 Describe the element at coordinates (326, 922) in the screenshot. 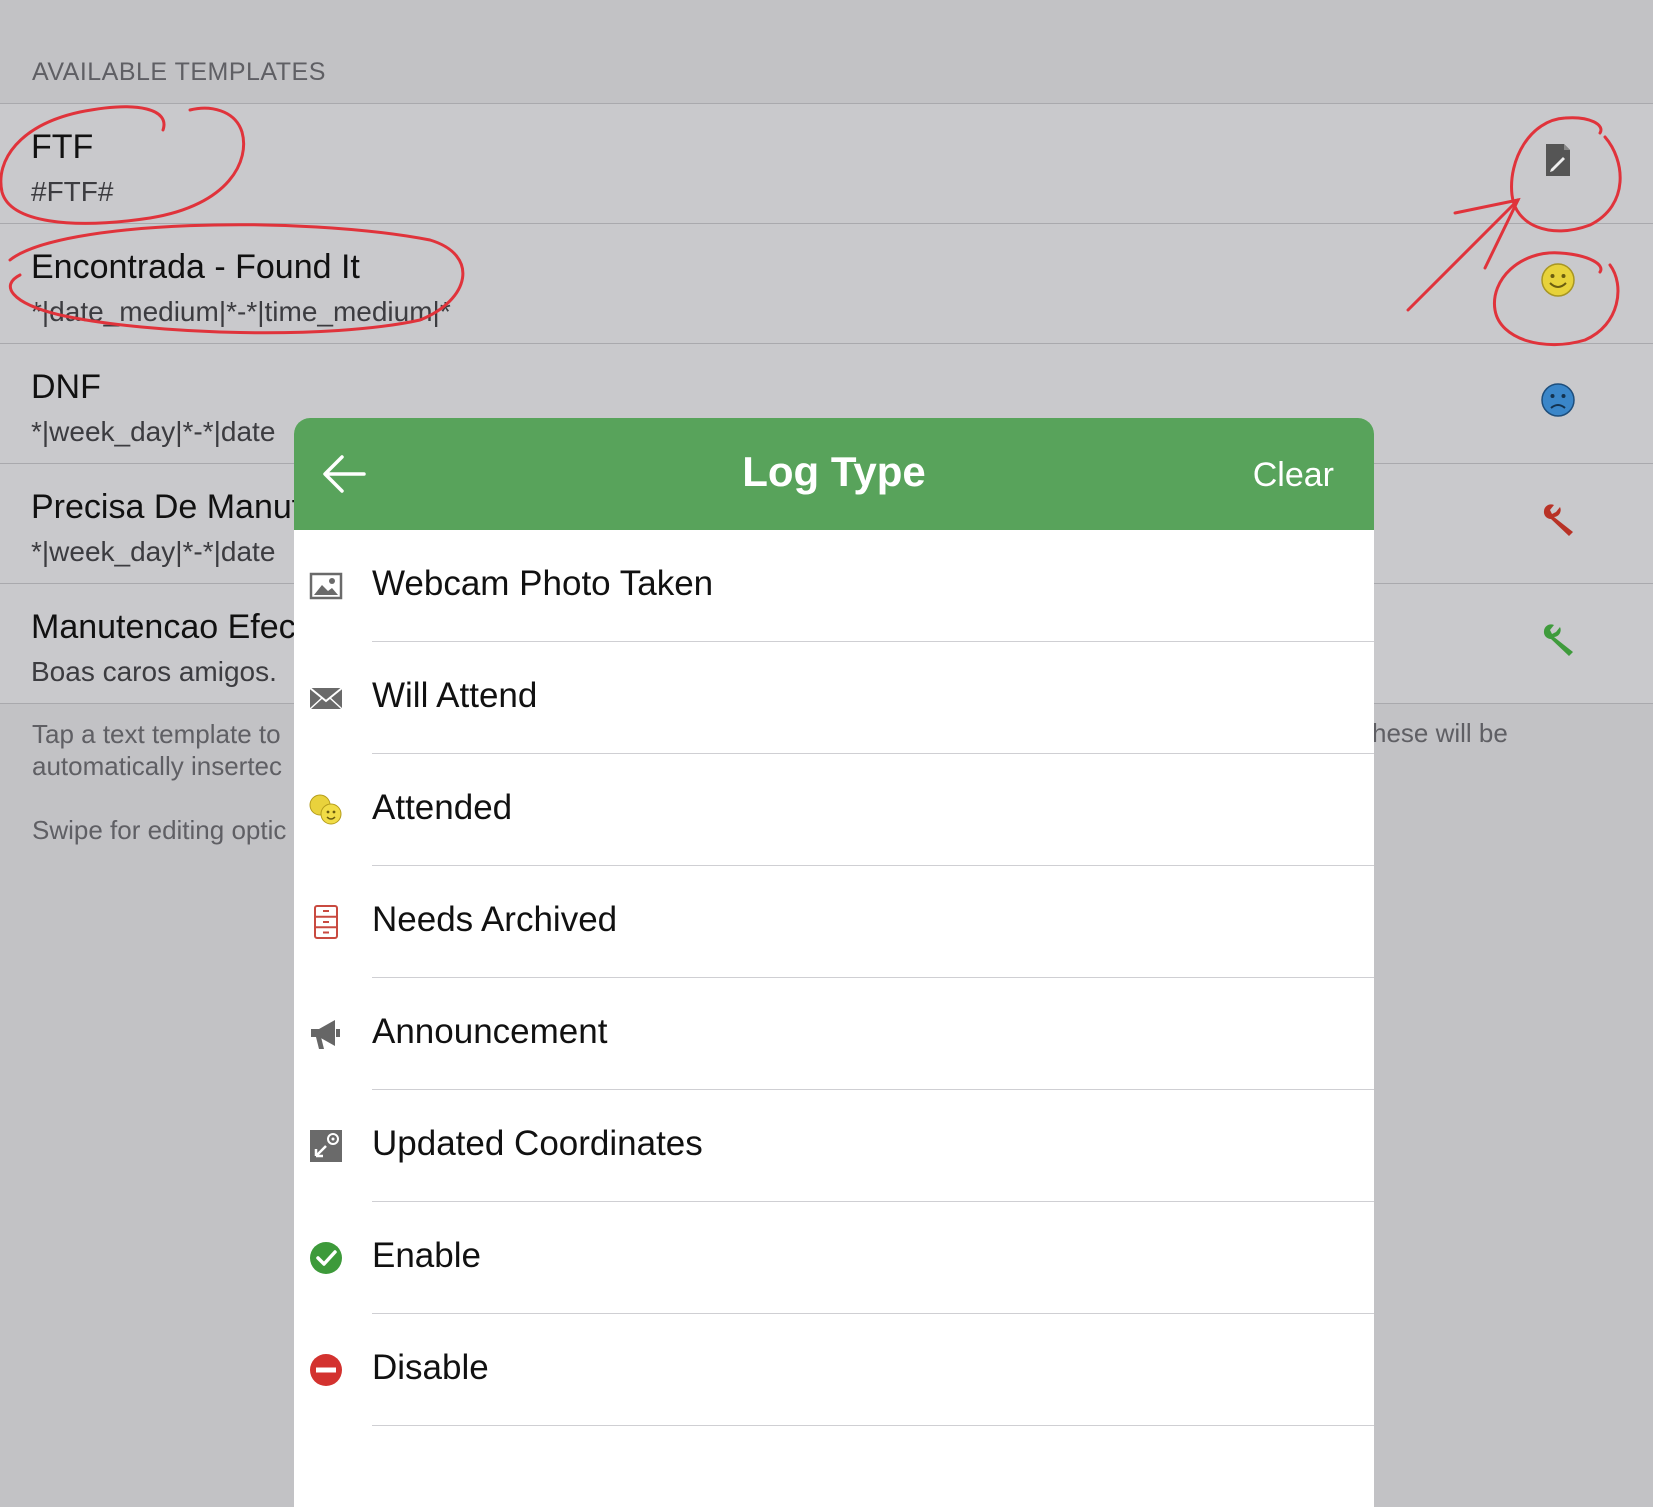

I see `file-cabinet-icon` at that location.